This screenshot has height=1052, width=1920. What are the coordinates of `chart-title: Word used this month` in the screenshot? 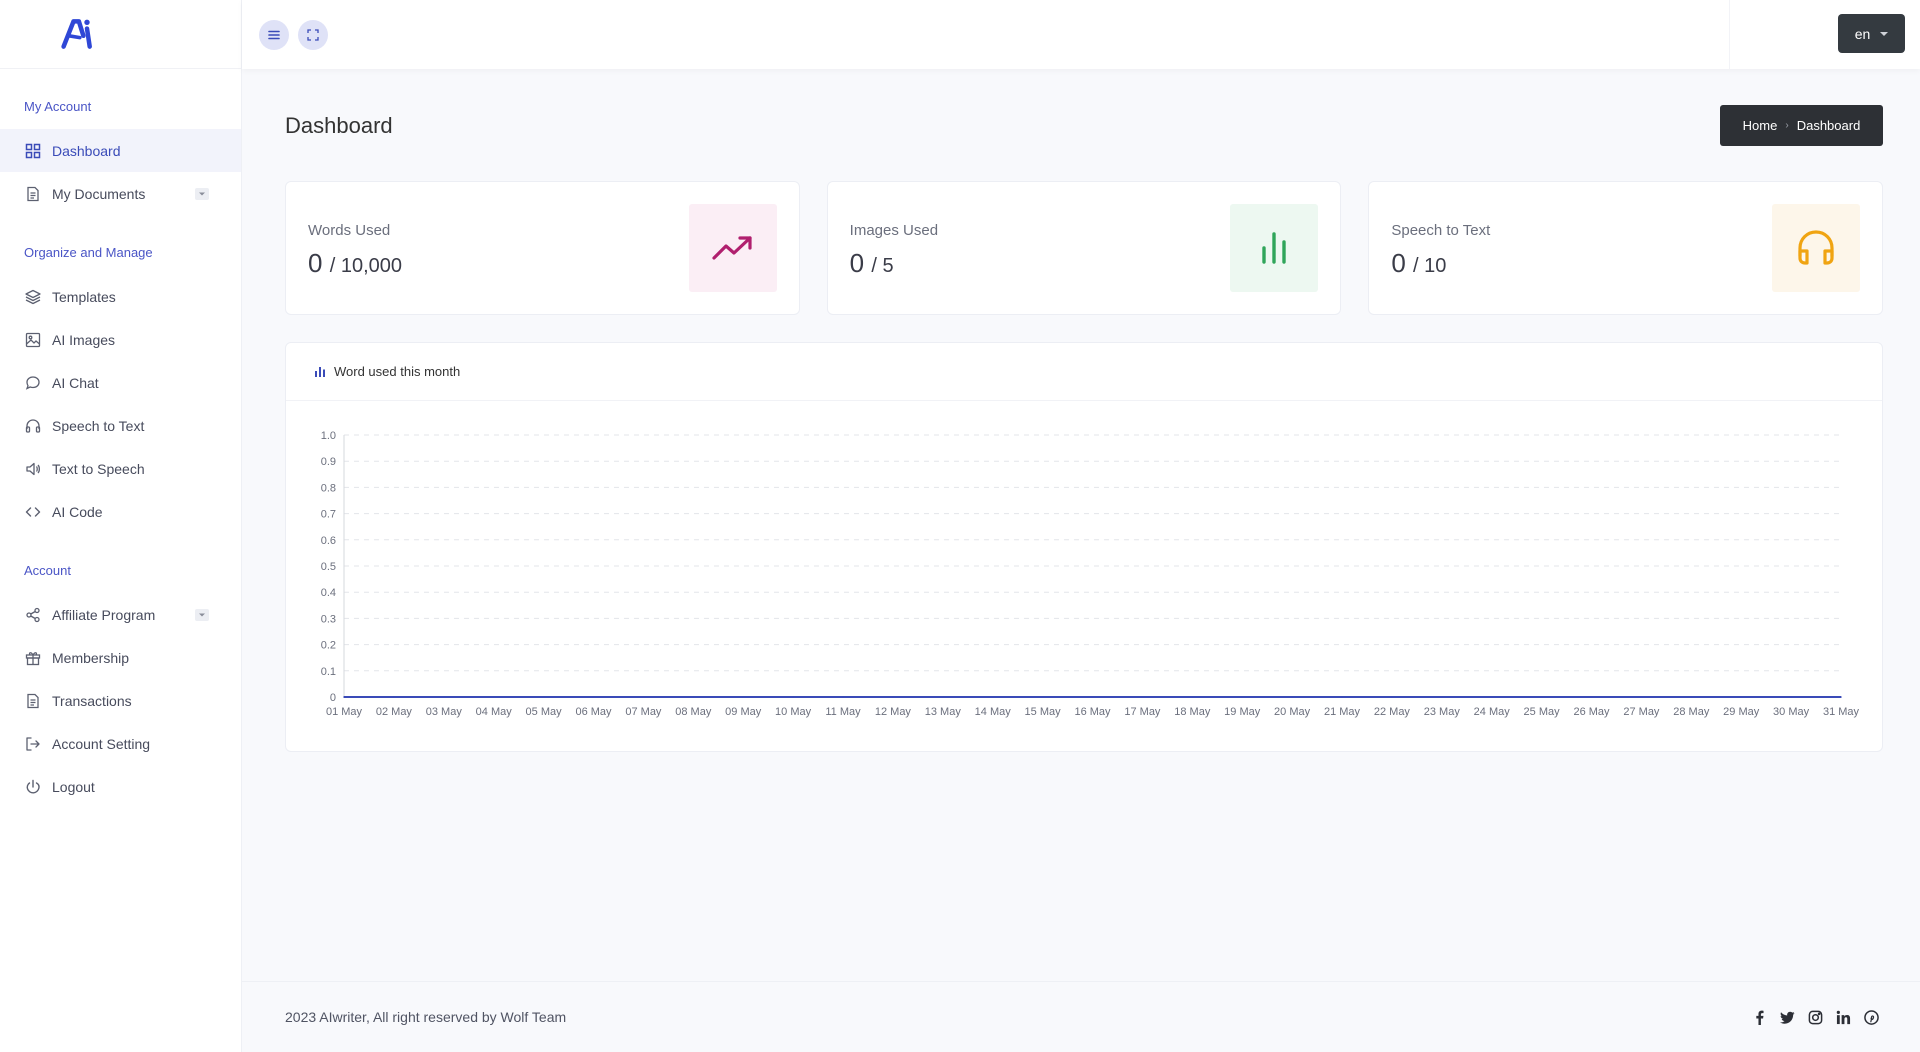 It's located at (397, 371).